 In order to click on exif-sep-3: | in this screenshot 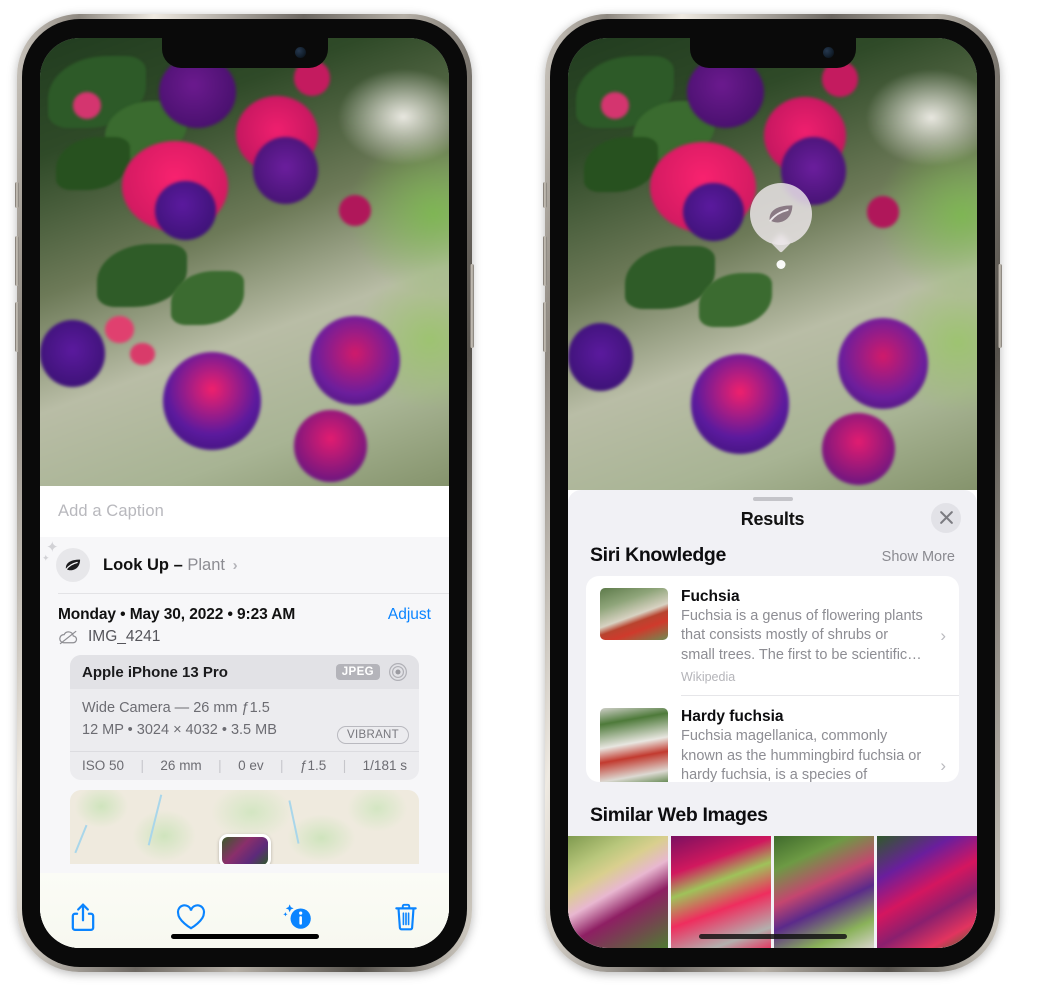, I will do `click(282, 765)`.